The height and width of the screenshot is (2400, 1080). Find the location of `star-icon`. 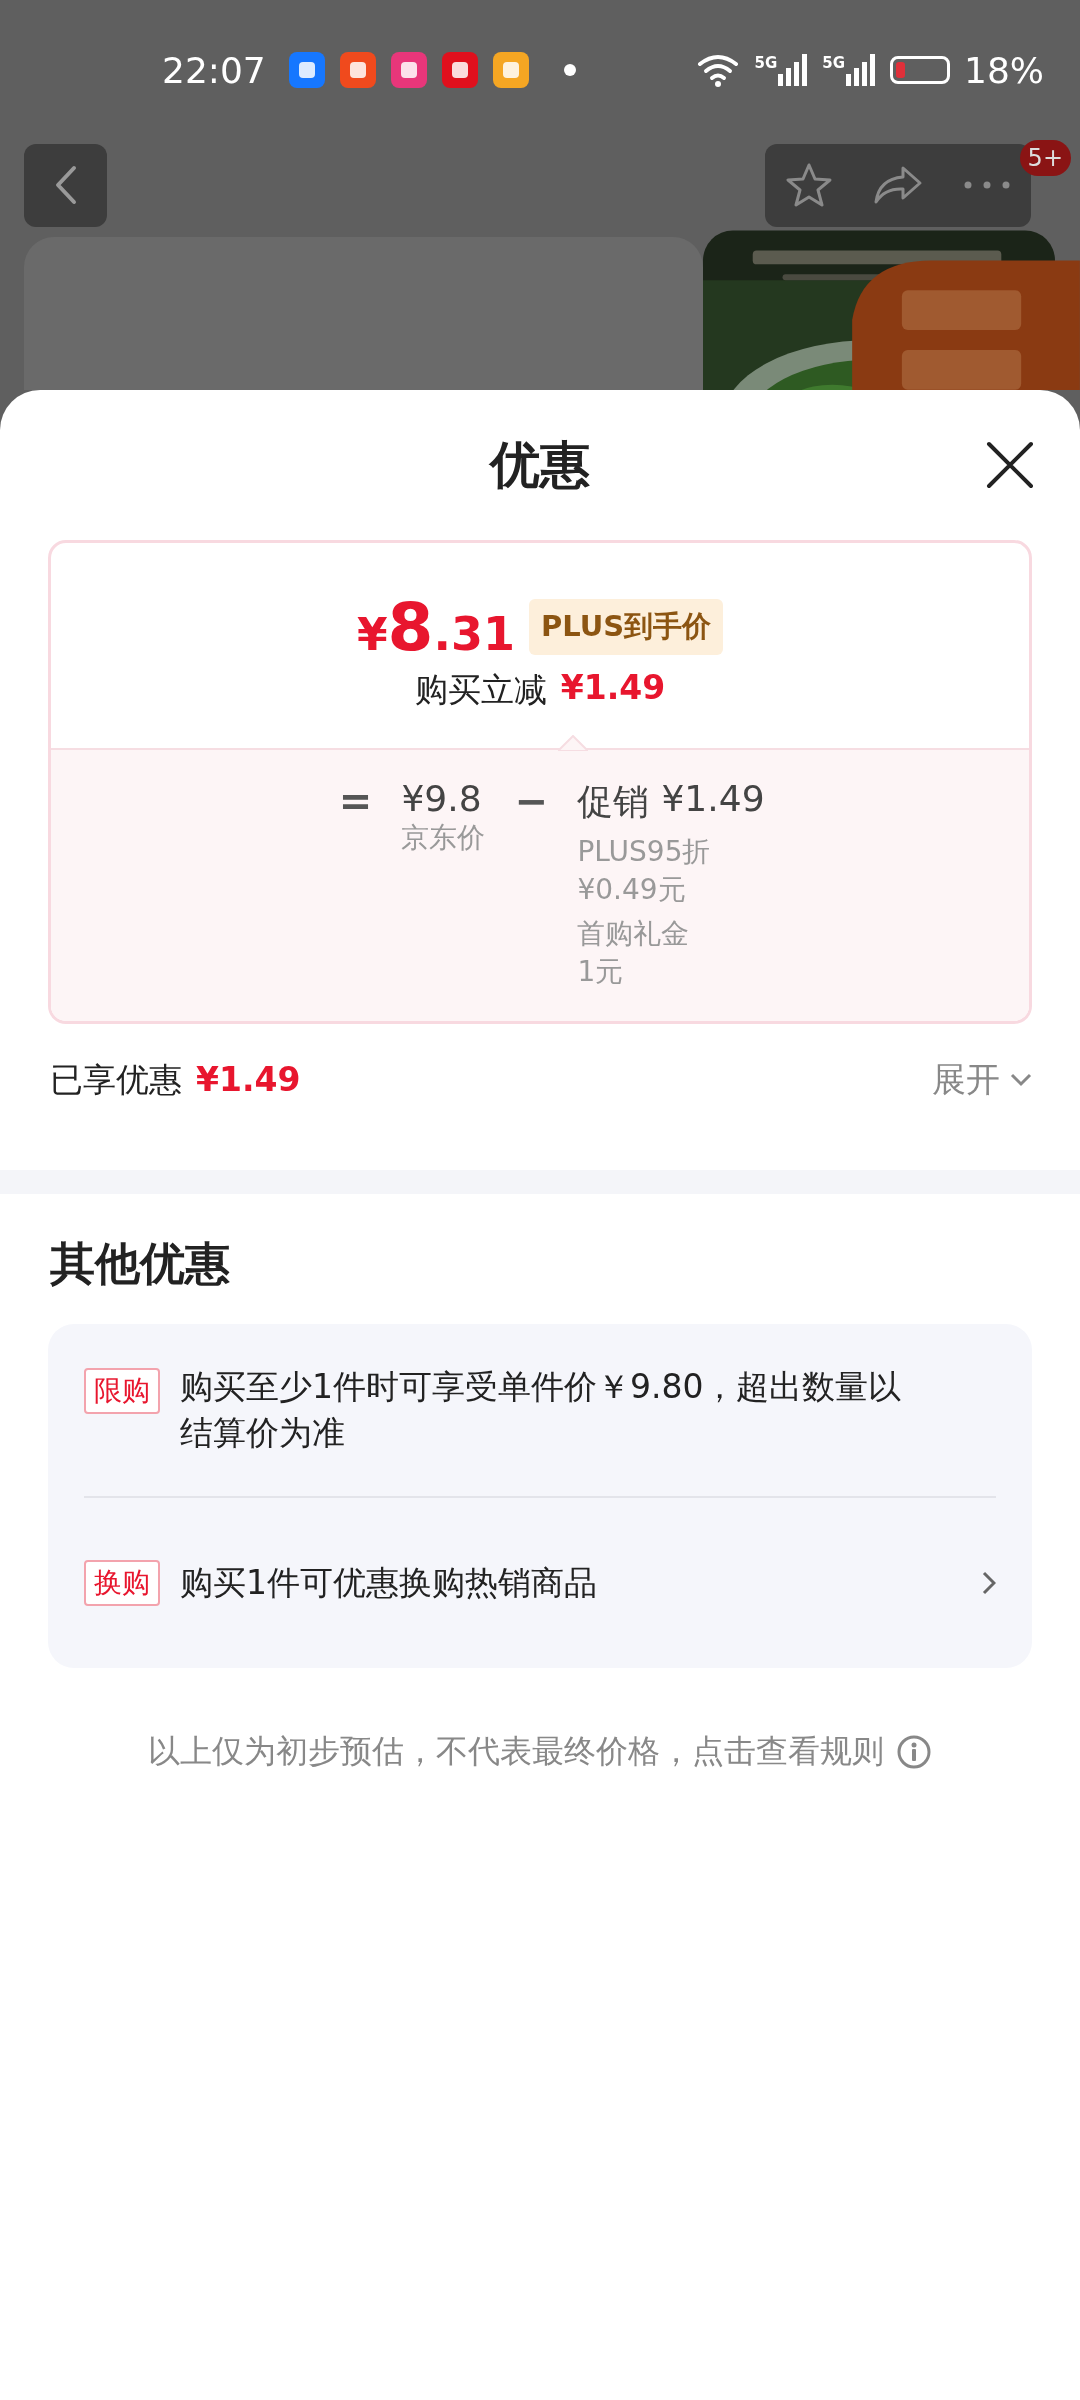

star-icon is located at coordinates (809, 185).